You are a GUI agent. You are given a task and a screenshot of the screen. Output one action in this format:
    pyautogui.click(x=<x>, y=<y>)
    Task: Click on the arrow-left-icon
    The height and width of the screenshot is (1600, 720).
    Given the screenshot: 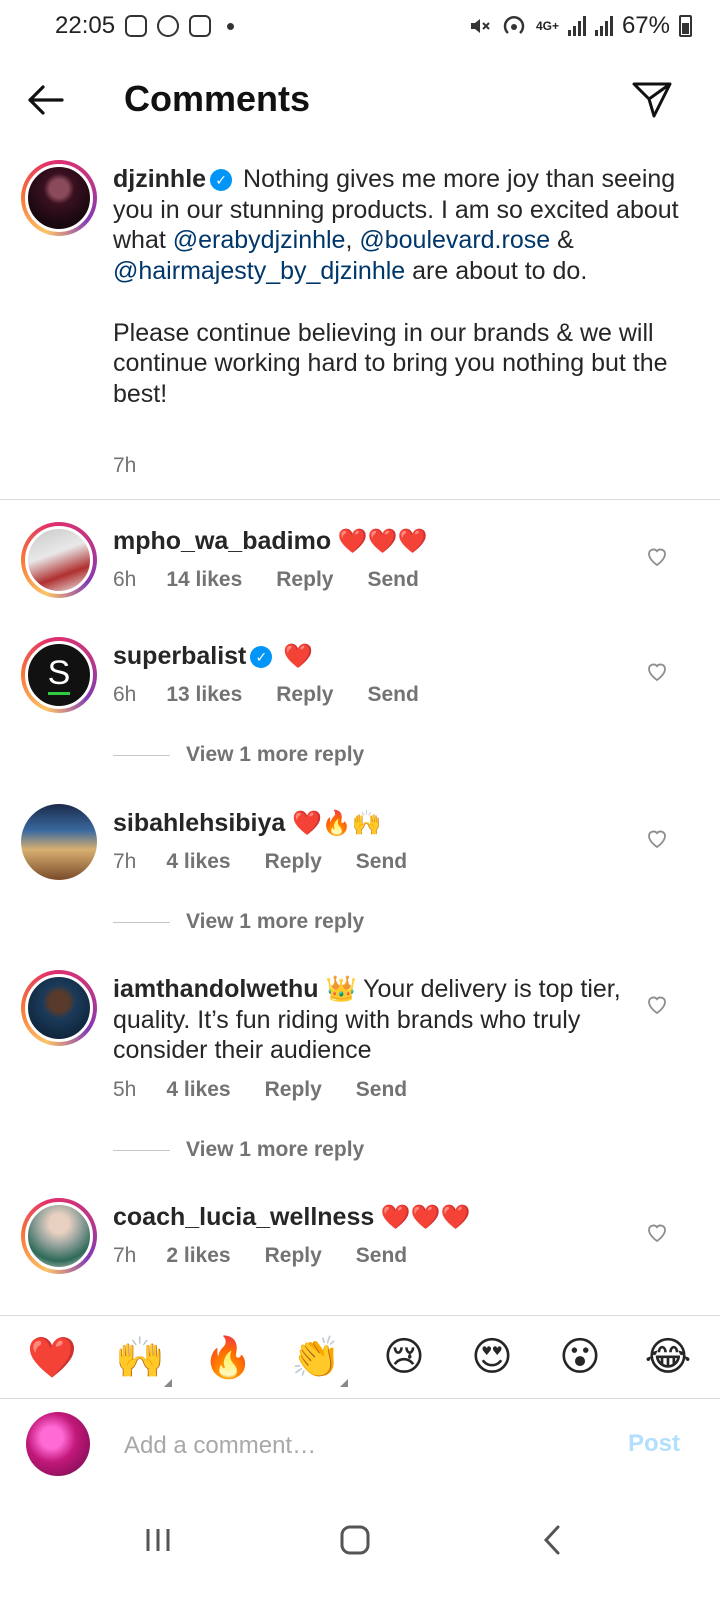 What is the action you would take?
    pyautogui.click(x=46, y=100)
    